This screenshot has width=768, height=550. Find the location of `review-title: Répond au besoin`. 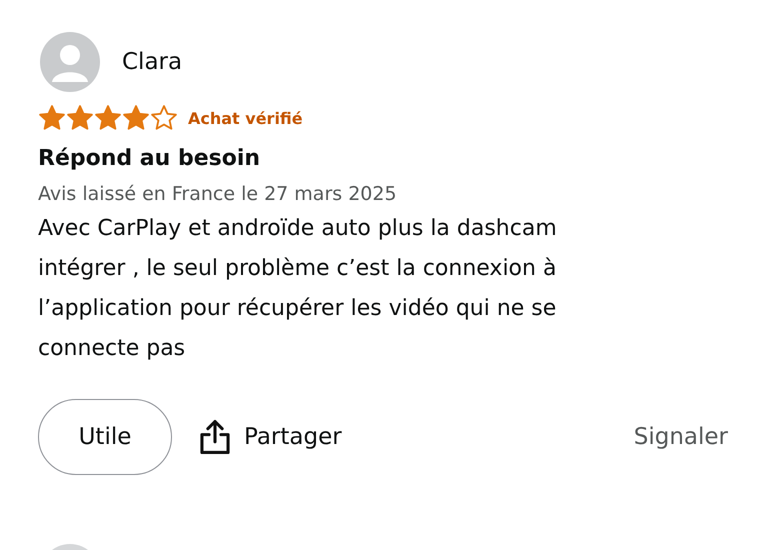

review-title: Répond au besoin is located at coordinates (150, 158).